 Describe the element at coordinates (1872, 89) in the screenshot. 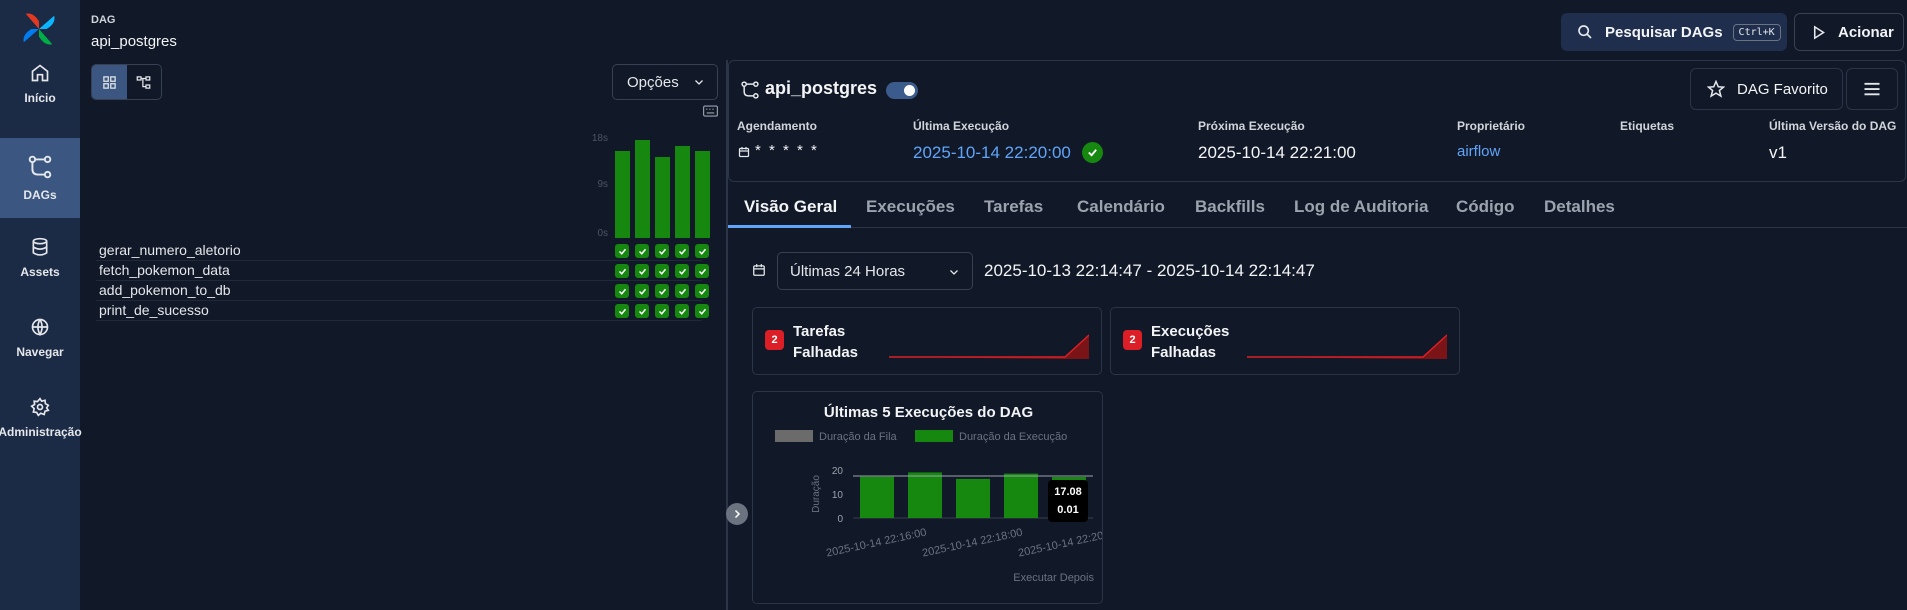

I see `menu-button` at that location.